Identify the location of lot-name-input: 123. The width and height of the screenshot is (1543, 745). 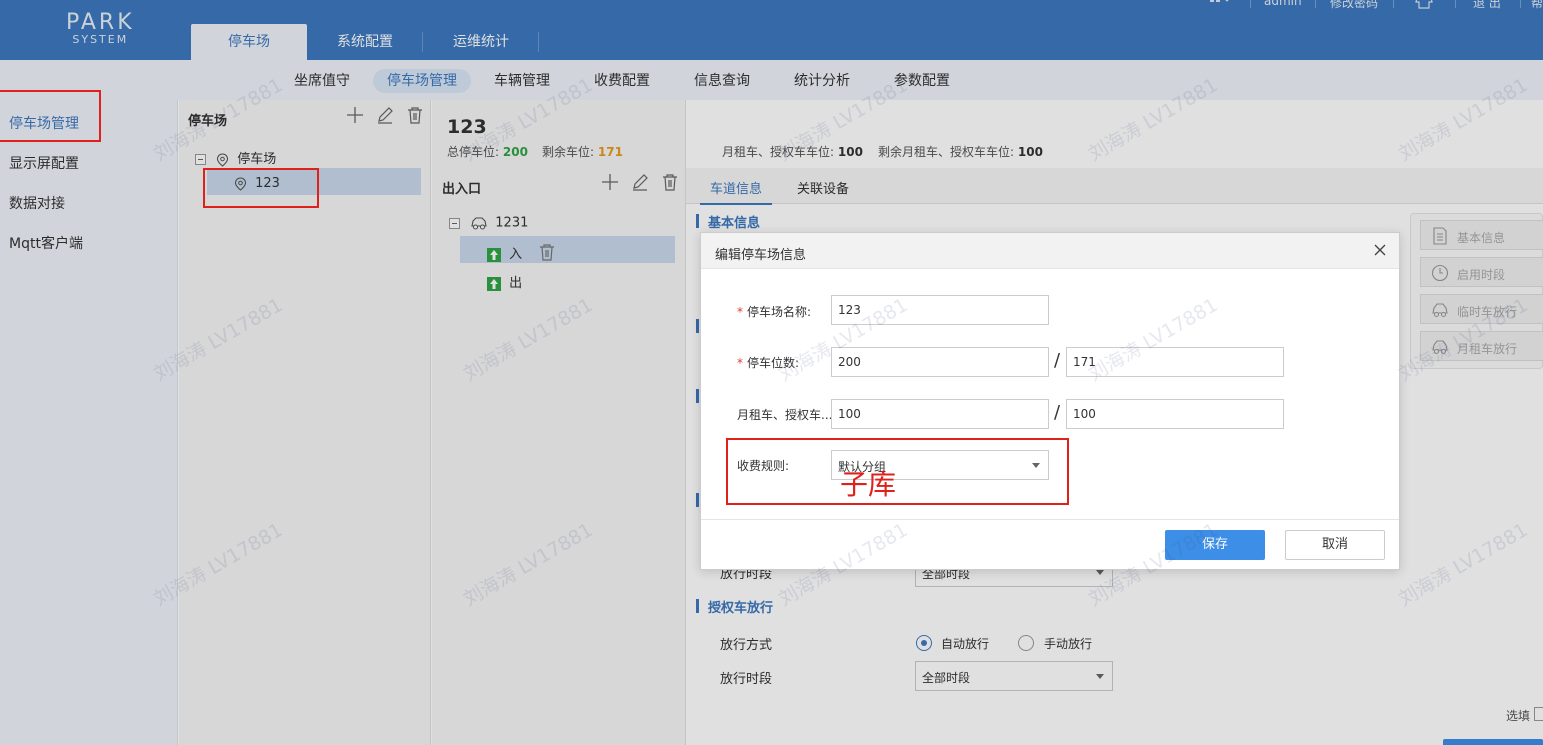
(940, 310).